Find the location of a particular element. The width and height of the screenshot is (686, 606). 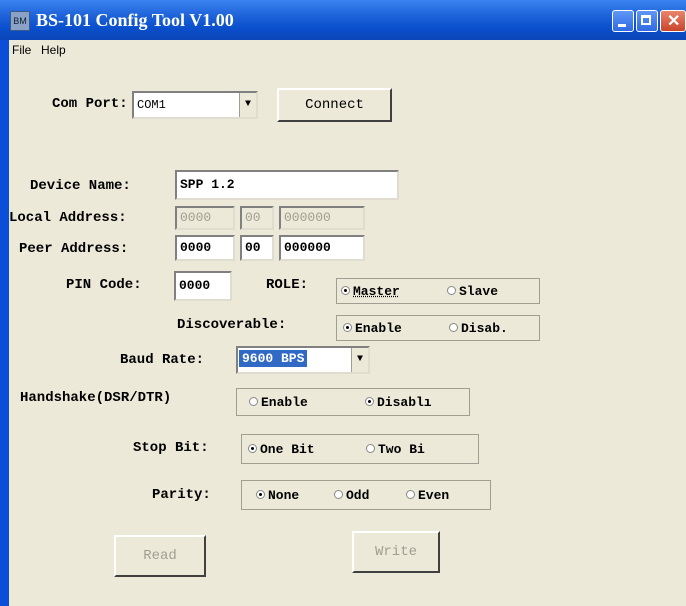

minimize-icon is located at coordinates (622, 25).